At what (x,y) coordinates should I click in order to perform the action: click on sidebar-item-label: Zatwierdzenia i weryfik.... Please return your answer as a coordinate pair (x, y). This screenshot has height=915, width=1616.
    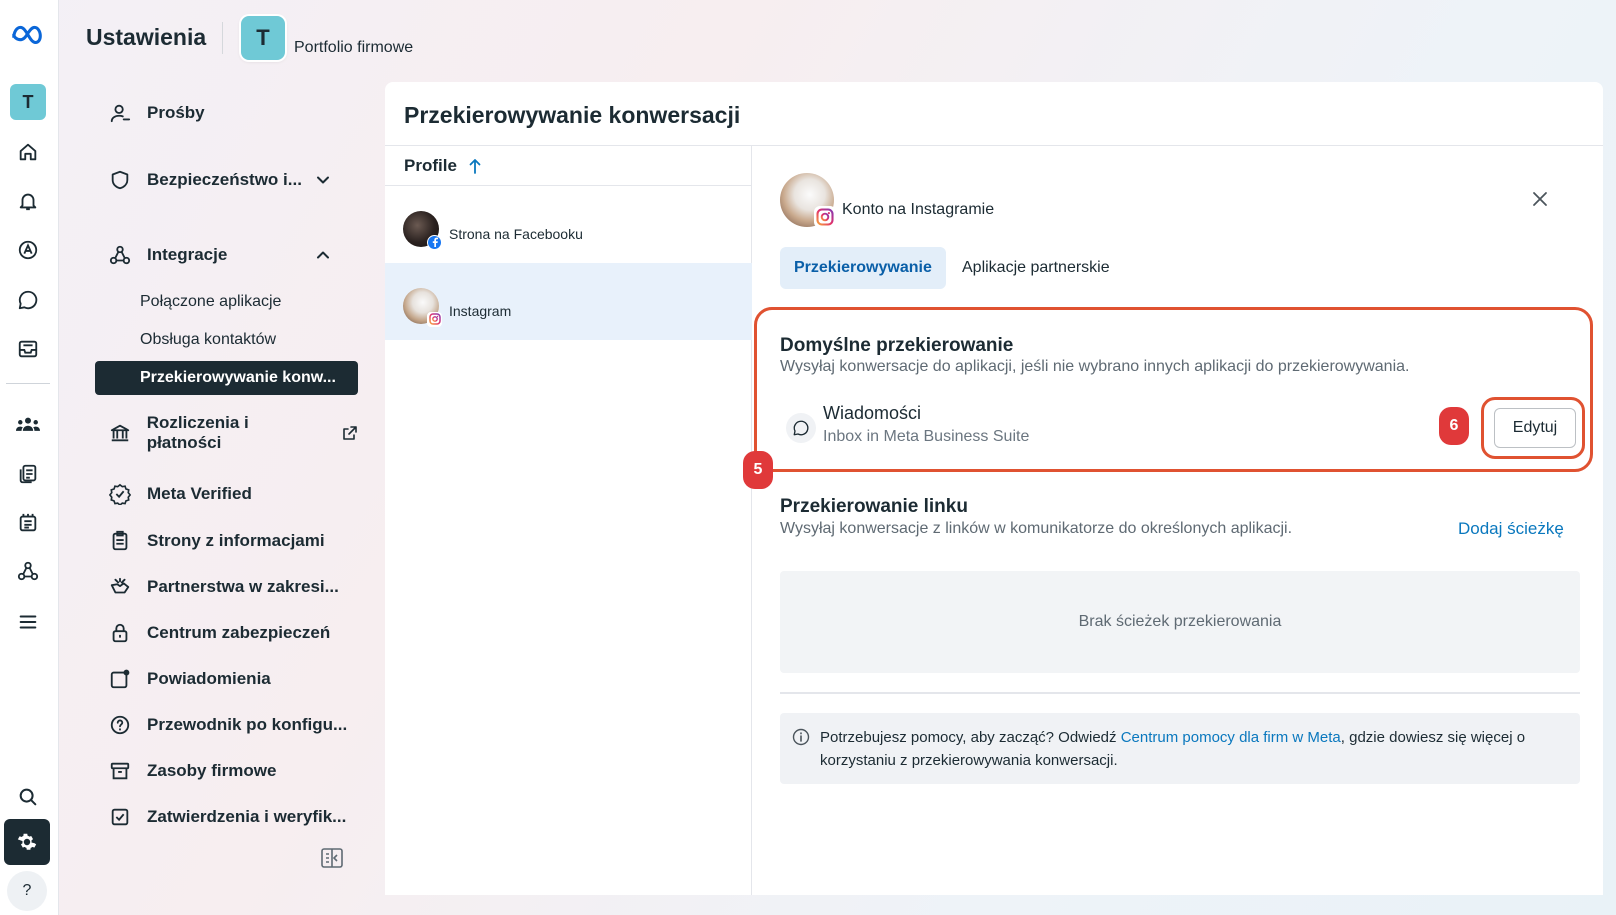
    Looking at the image, I should click on (247, 816).